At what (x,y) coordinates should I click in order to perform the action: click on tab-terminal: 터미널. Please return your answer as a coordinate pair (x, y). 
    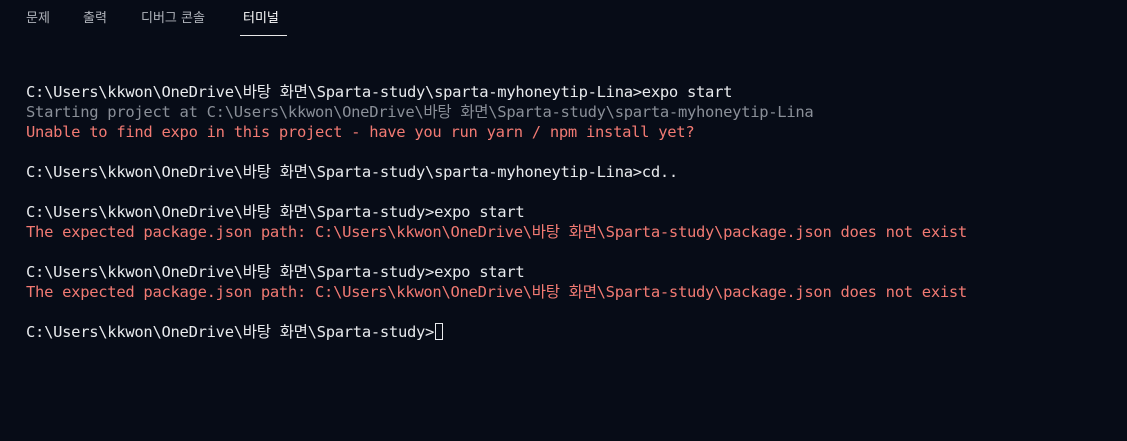
    Looking at the image, I should click on (261, 19).